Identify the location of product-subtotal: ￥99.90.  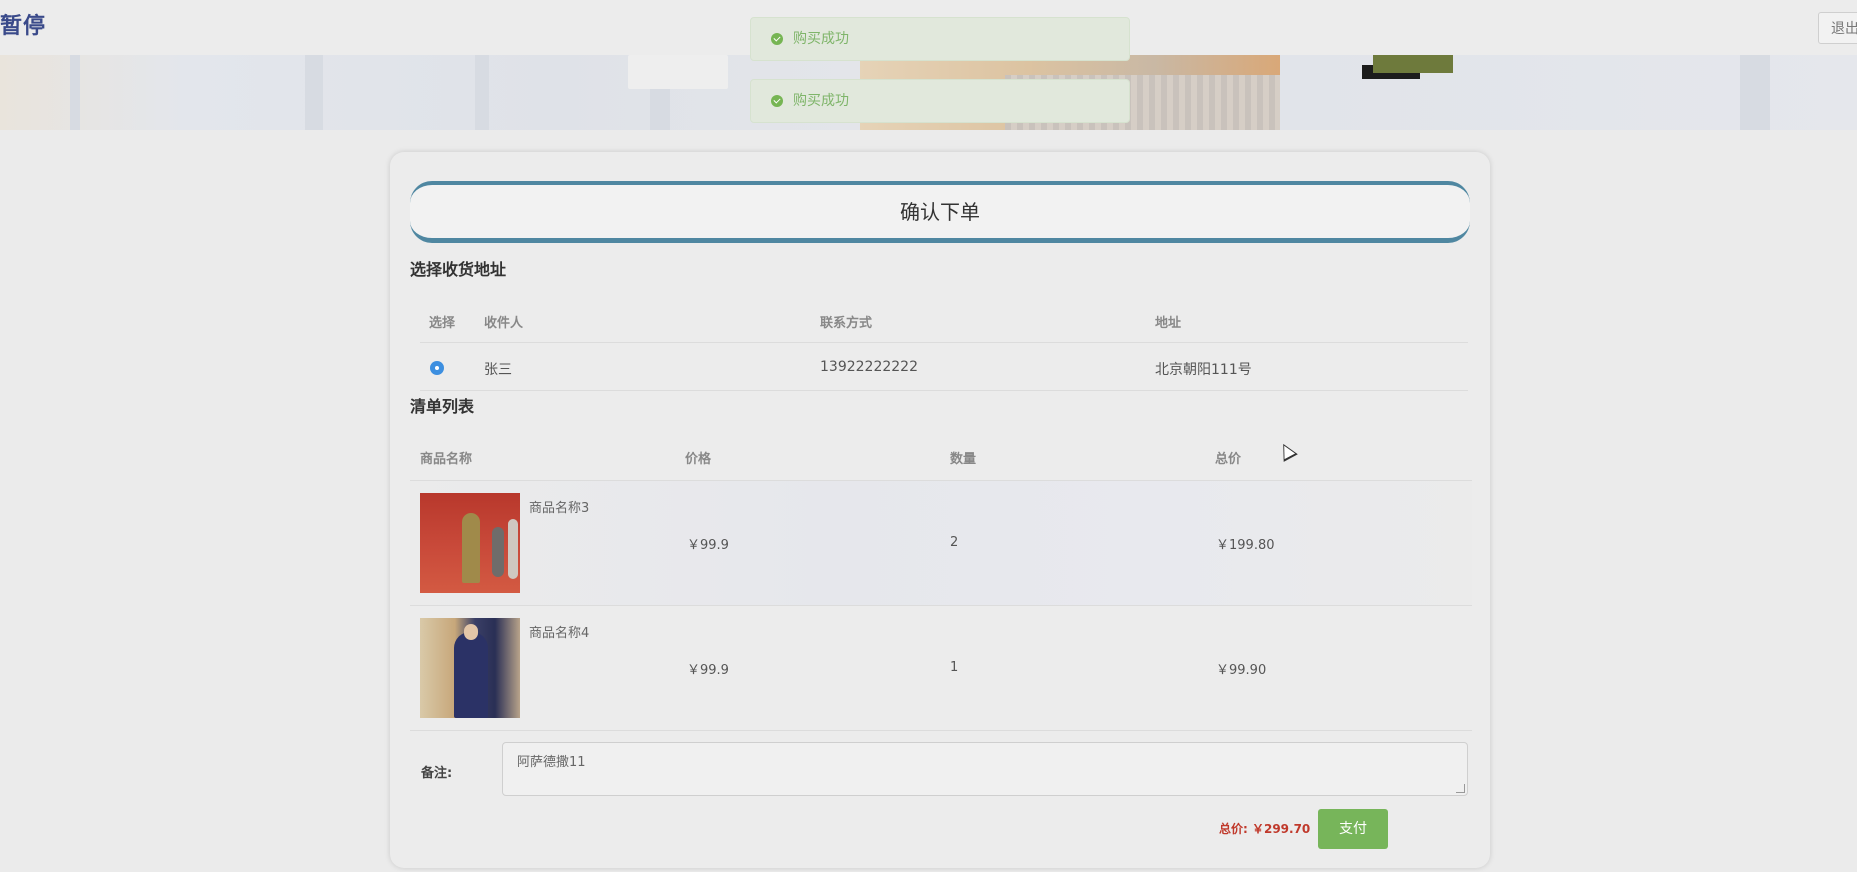
(1241, 670).